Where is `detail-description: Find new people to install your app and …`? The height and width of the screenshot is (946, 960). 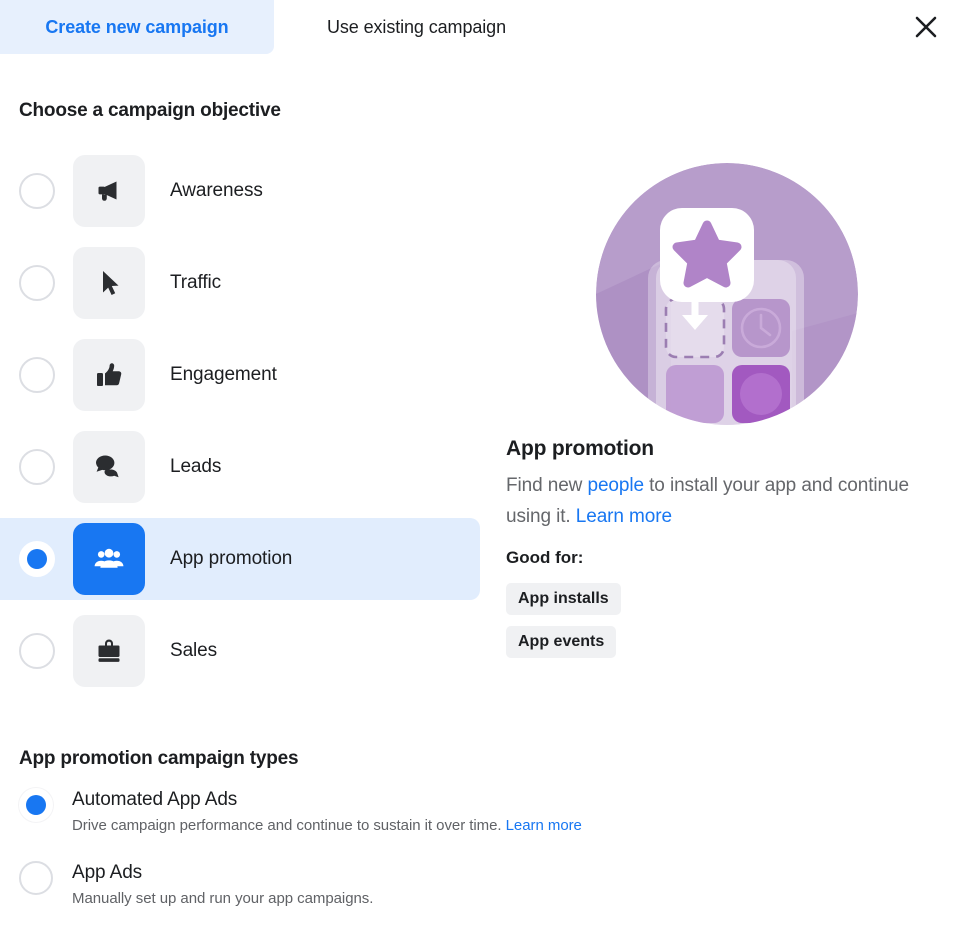
detail-description: Find new people to install your app and … is located at coordinates (712, 501).